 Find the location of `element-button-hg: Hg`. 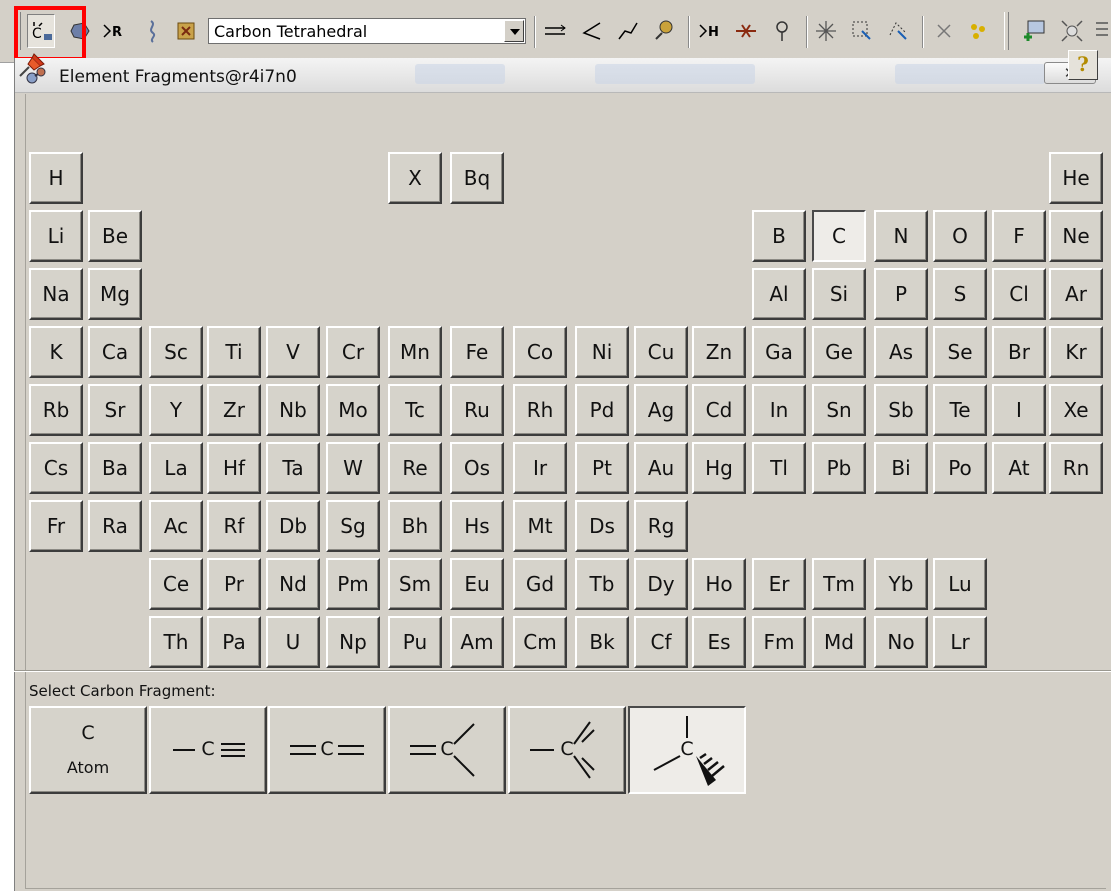

element-button-hg: Hg is located at coordinates (719, 468).